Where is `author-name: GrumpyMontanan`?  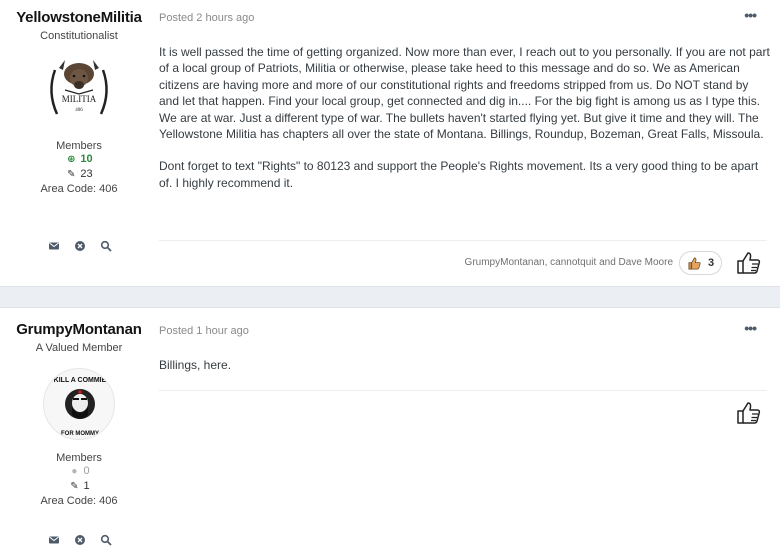 author-name: GrumpyMontanan is located at coordinates (79, 329).